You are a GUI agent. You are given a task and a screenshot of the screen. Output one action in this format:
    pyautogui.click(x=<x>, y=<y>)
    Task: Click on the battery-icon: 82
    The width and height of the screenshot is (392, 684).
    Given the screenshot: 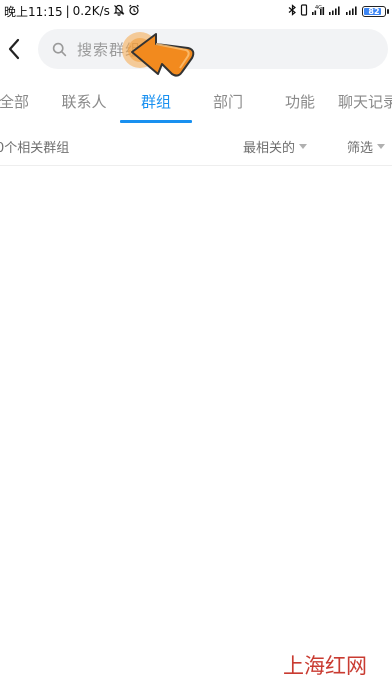 What is the action you would take?
    pyautogui.click(x=375, y=11)
    